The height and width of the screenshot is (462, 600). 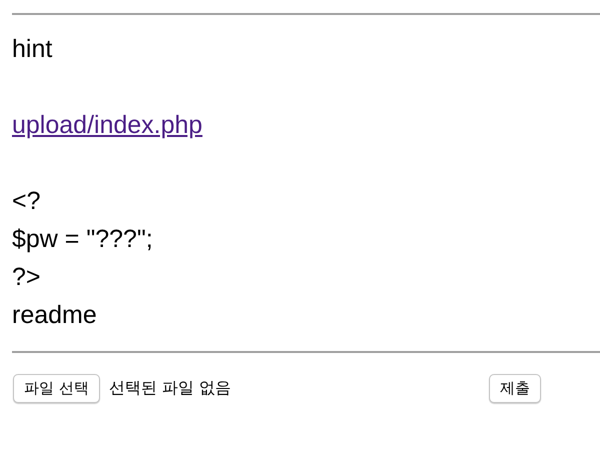 What do you see at coordinates (169, 388) in the screenshot?
I see `file-status-text: 선택된 파일 없음` at bounding box center [169, 388].